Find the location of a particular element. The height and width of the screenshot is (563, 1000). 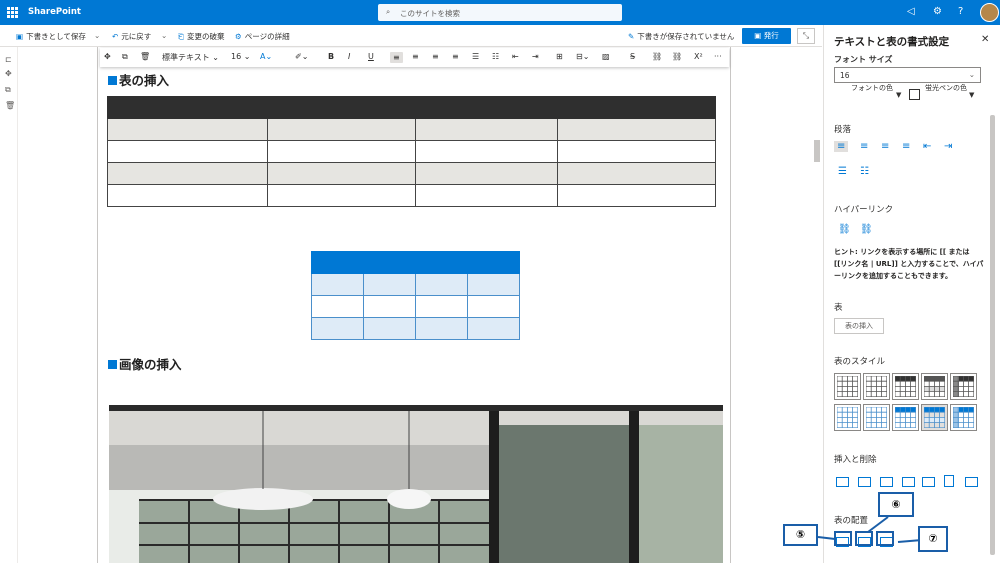

save-dropdown-icon: ⌄ is located at coordinates (97, 35).